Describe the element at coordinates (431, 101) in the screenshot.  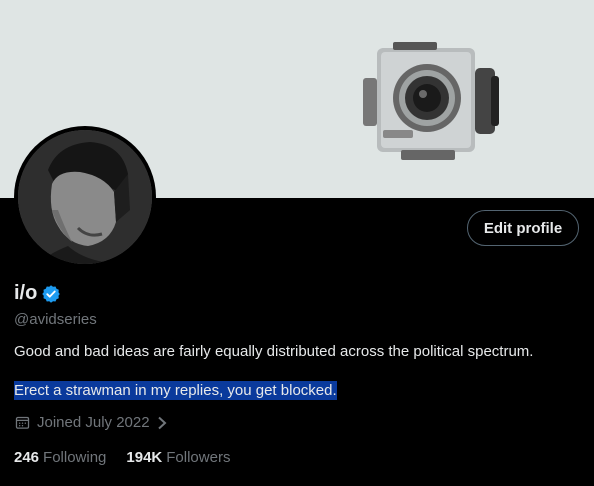
I see `camera-banner-image` at that location.